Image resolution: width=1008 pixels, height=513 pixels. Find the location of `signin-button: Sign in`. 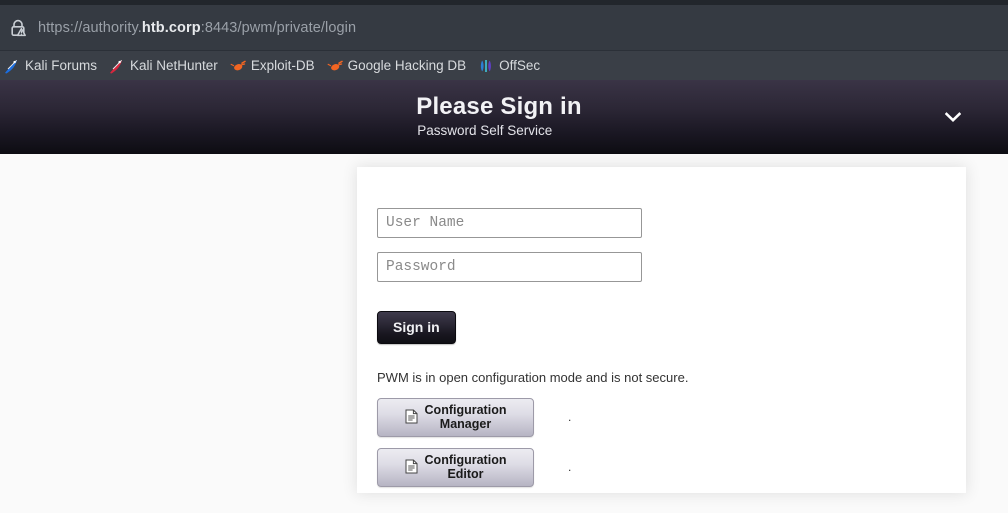

signin-button: Sign in is located at coordinates (416, 327).